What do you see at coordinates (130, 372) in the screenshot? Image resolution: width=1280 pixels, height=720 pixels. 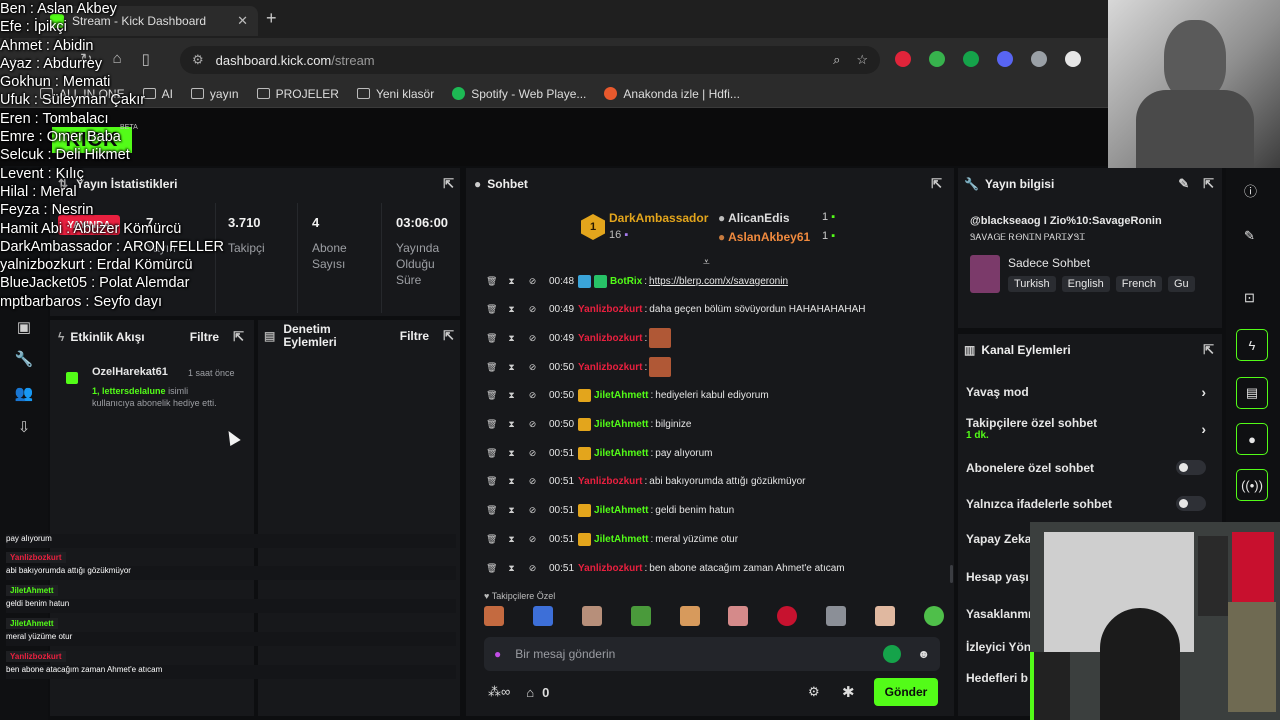 I see `event-user: OzelHarekat61` at bounding box center [130, 372].